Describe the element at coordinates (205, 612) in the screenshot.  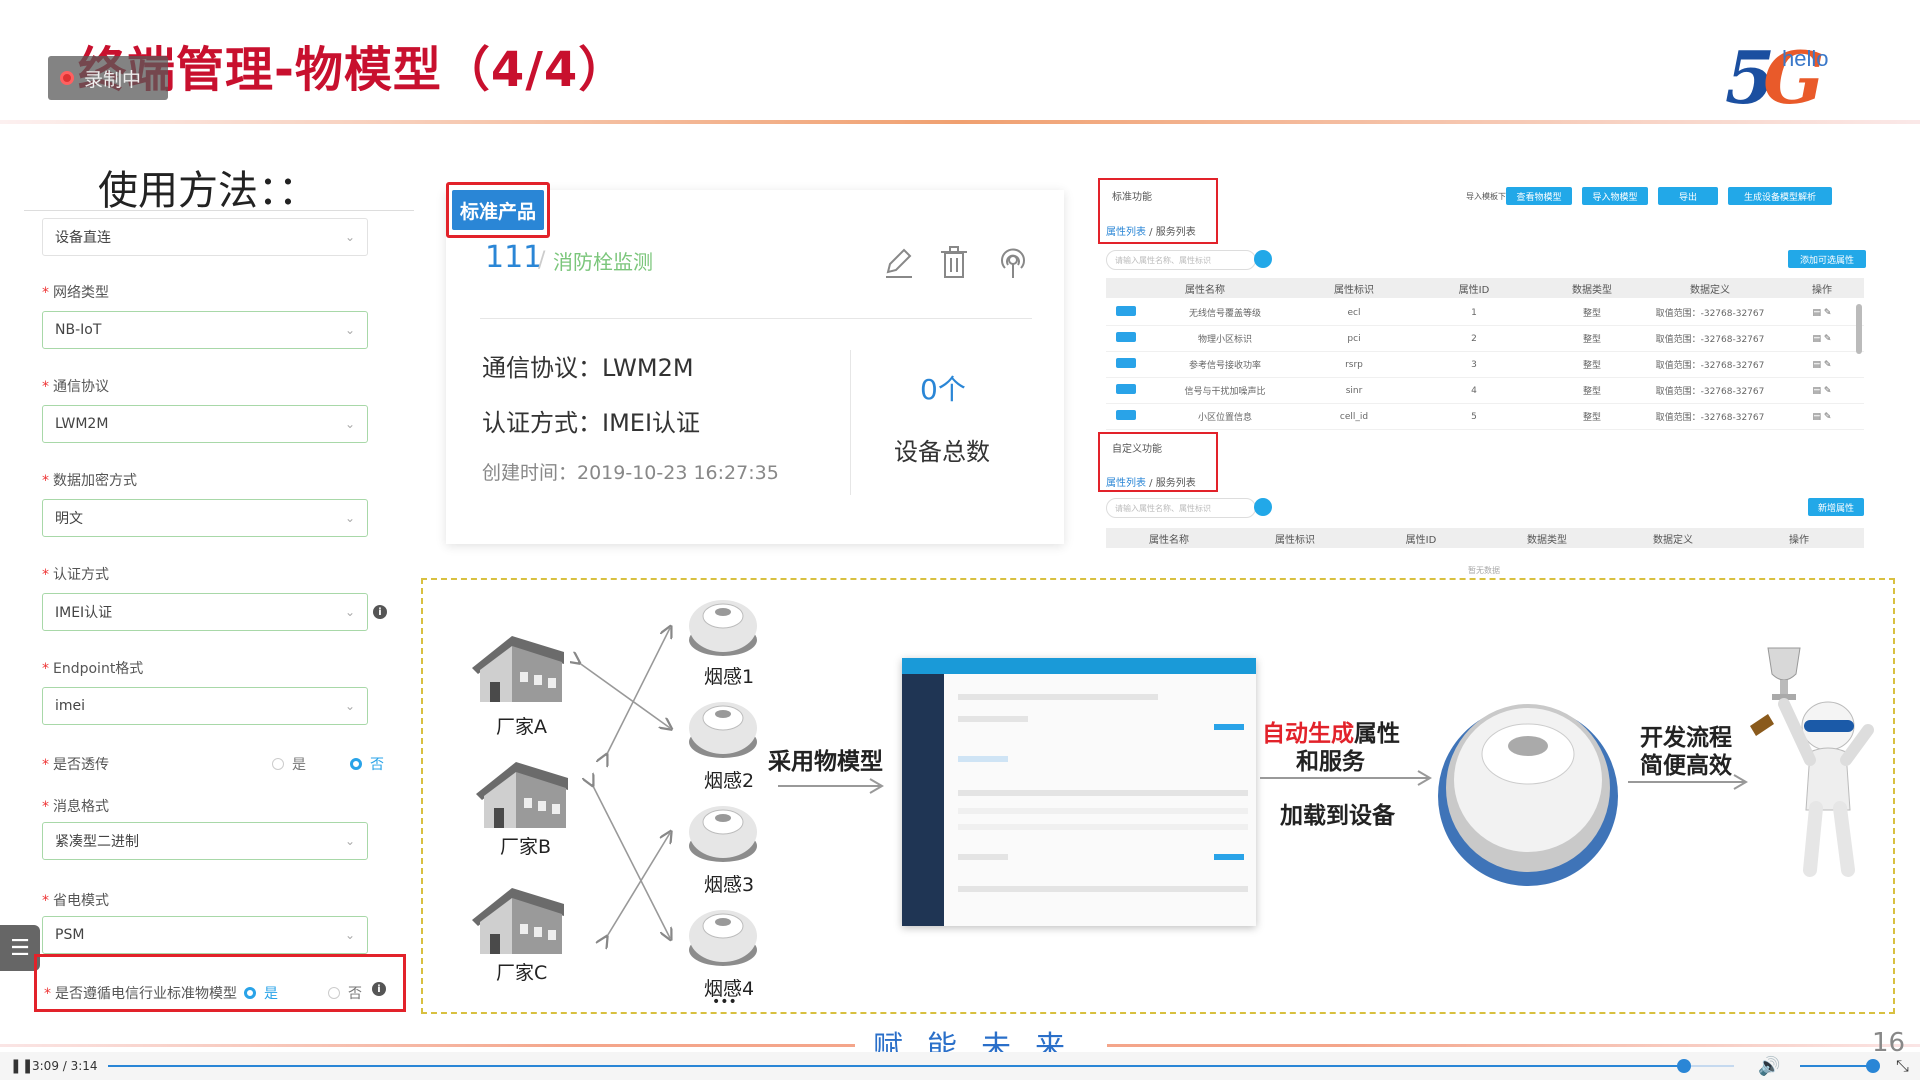
I see `auth-select: IMEI认证 ⌄` at that location.